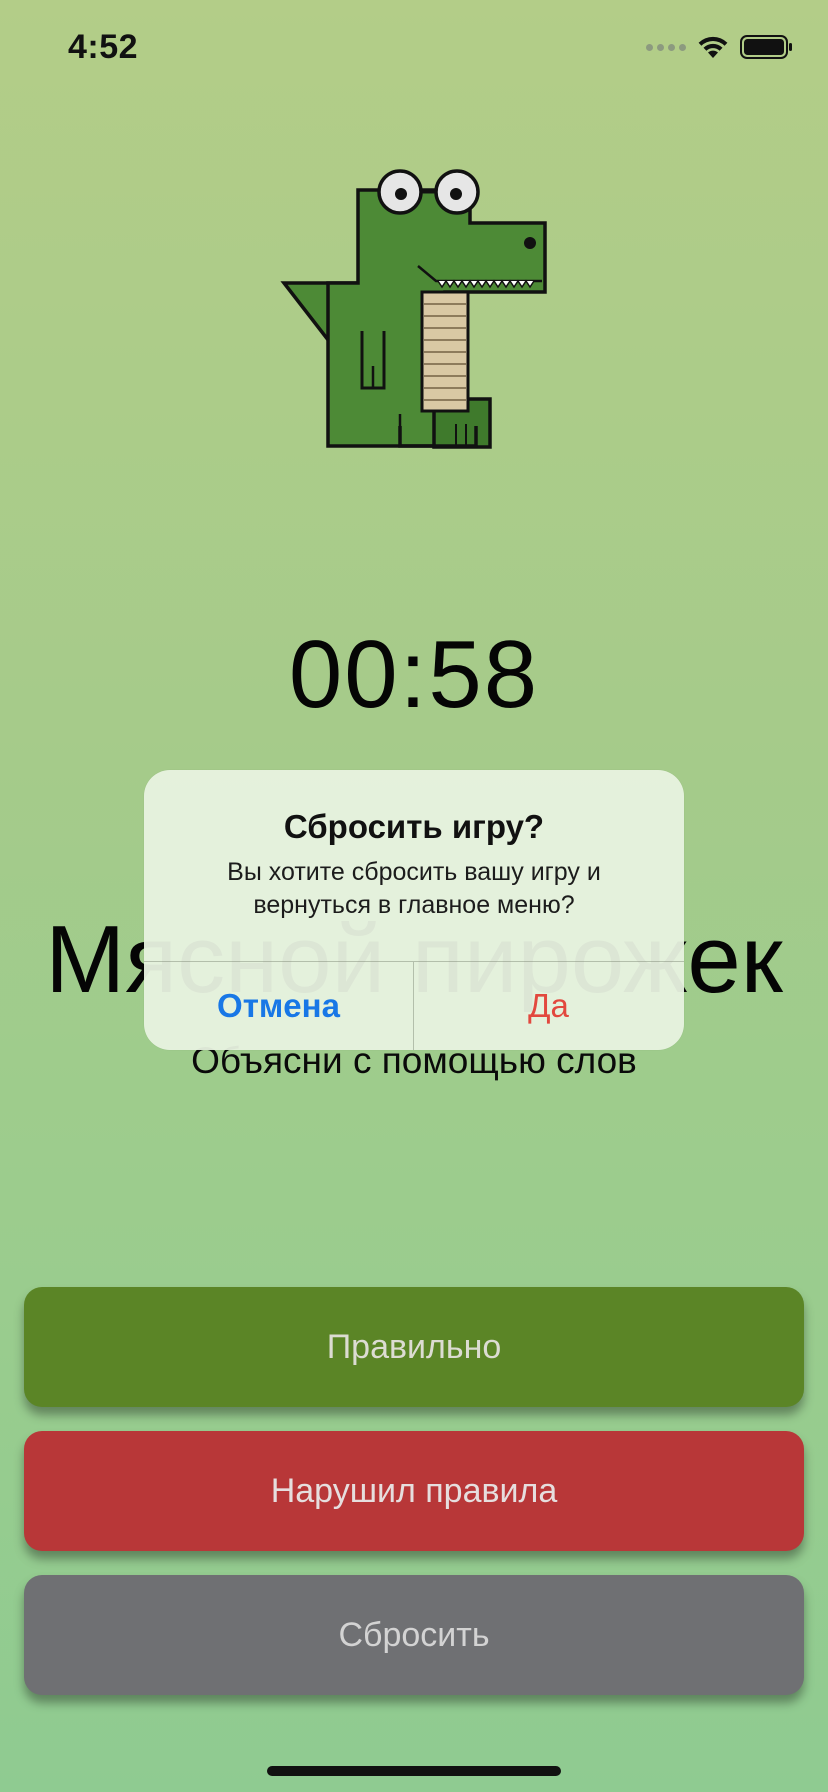  What do you see at coordinates (414, 50) in the screenshot?
I see `status-bar: 4:52` at bounding box center [414, 50].